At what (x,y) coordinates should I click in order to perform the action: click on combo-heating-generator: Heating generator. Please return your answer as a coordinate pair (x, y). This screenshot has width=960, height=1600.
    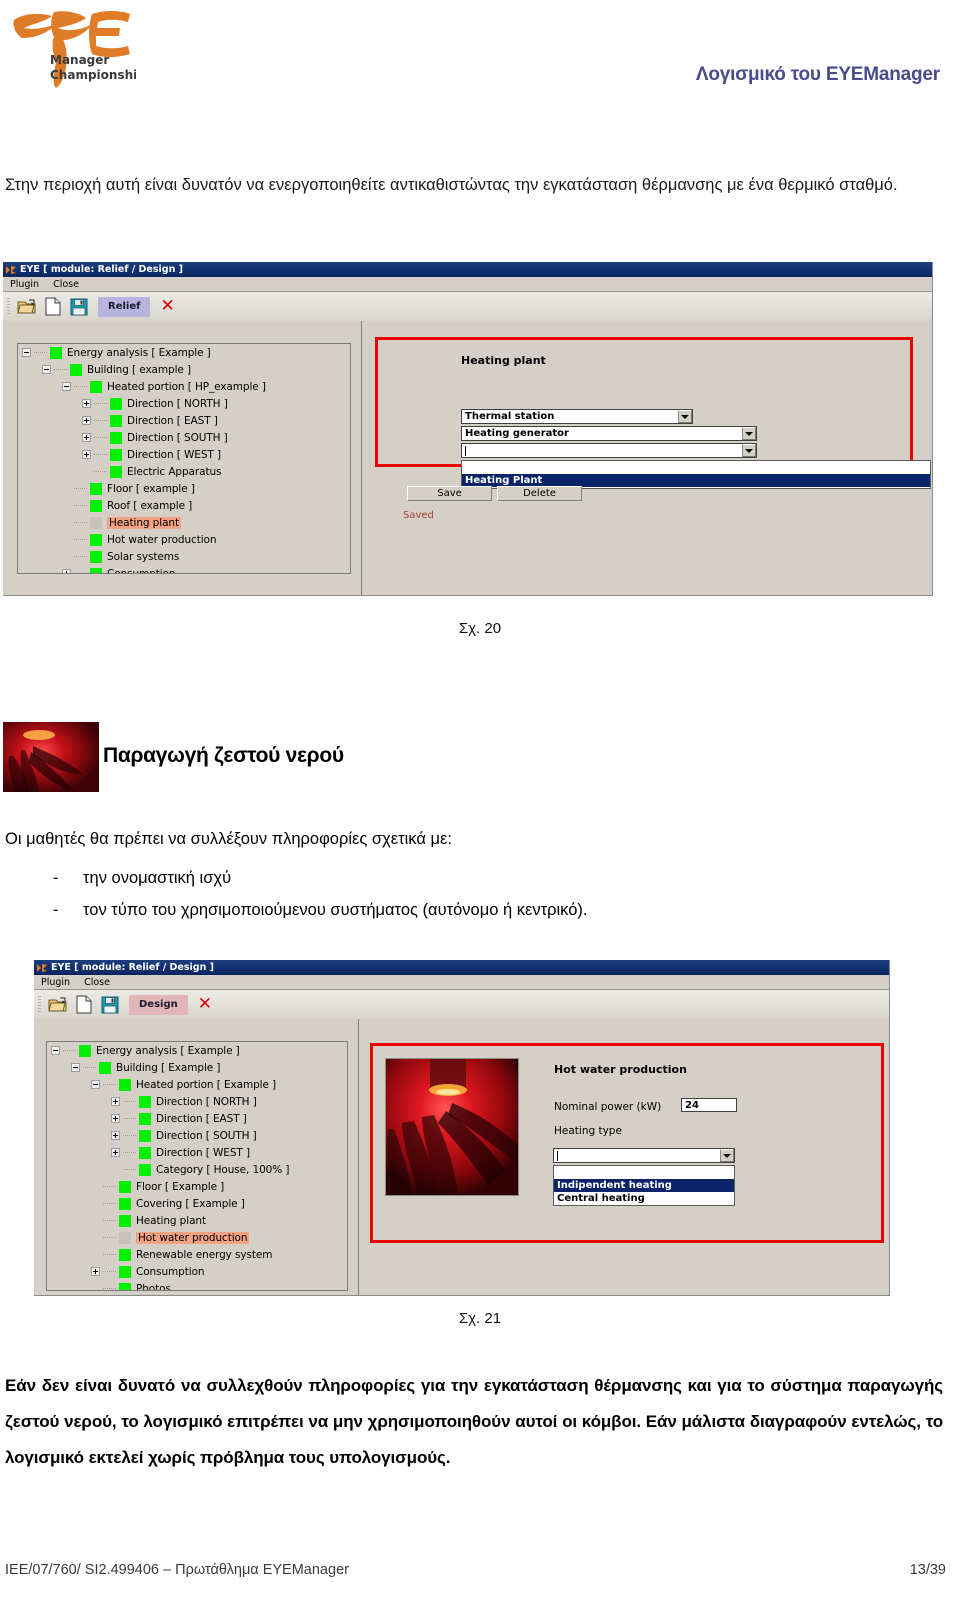
    Looking at the image, I should click on (609, 433).